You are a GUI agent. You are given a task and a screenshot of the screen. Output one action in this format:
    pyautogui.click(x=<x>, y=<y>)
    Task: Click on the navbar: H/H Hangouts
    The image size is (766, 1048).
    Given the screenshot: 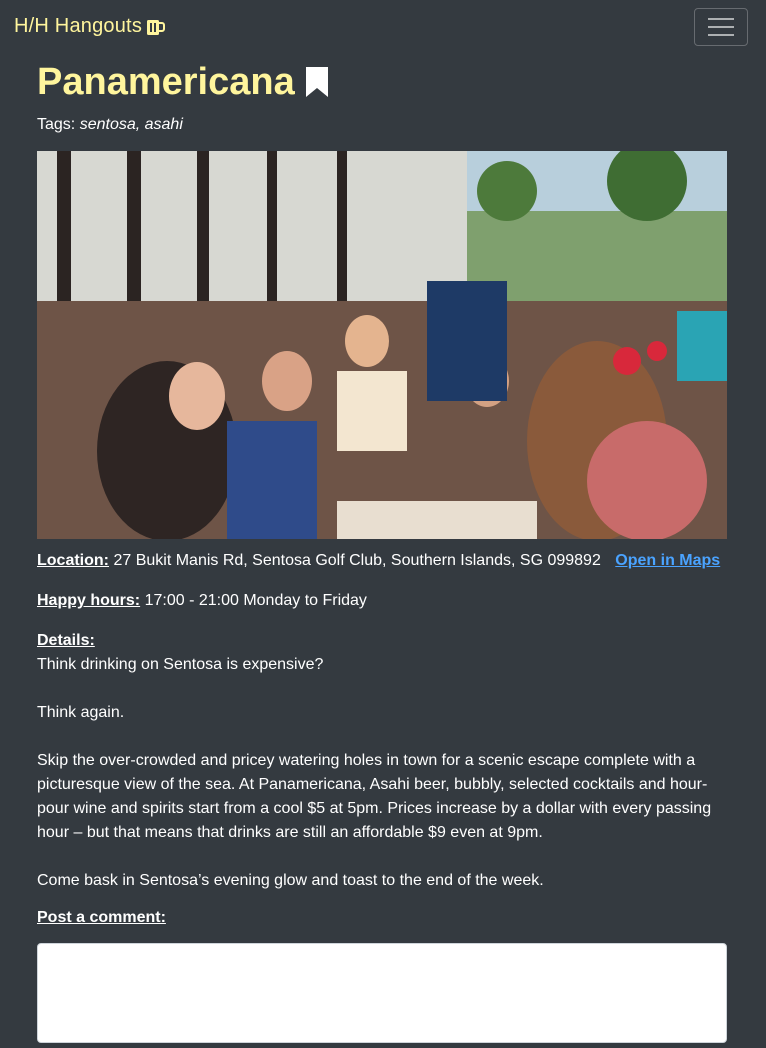 What is the action you would take?
    pyautogui.click(x=383, y=28)
    